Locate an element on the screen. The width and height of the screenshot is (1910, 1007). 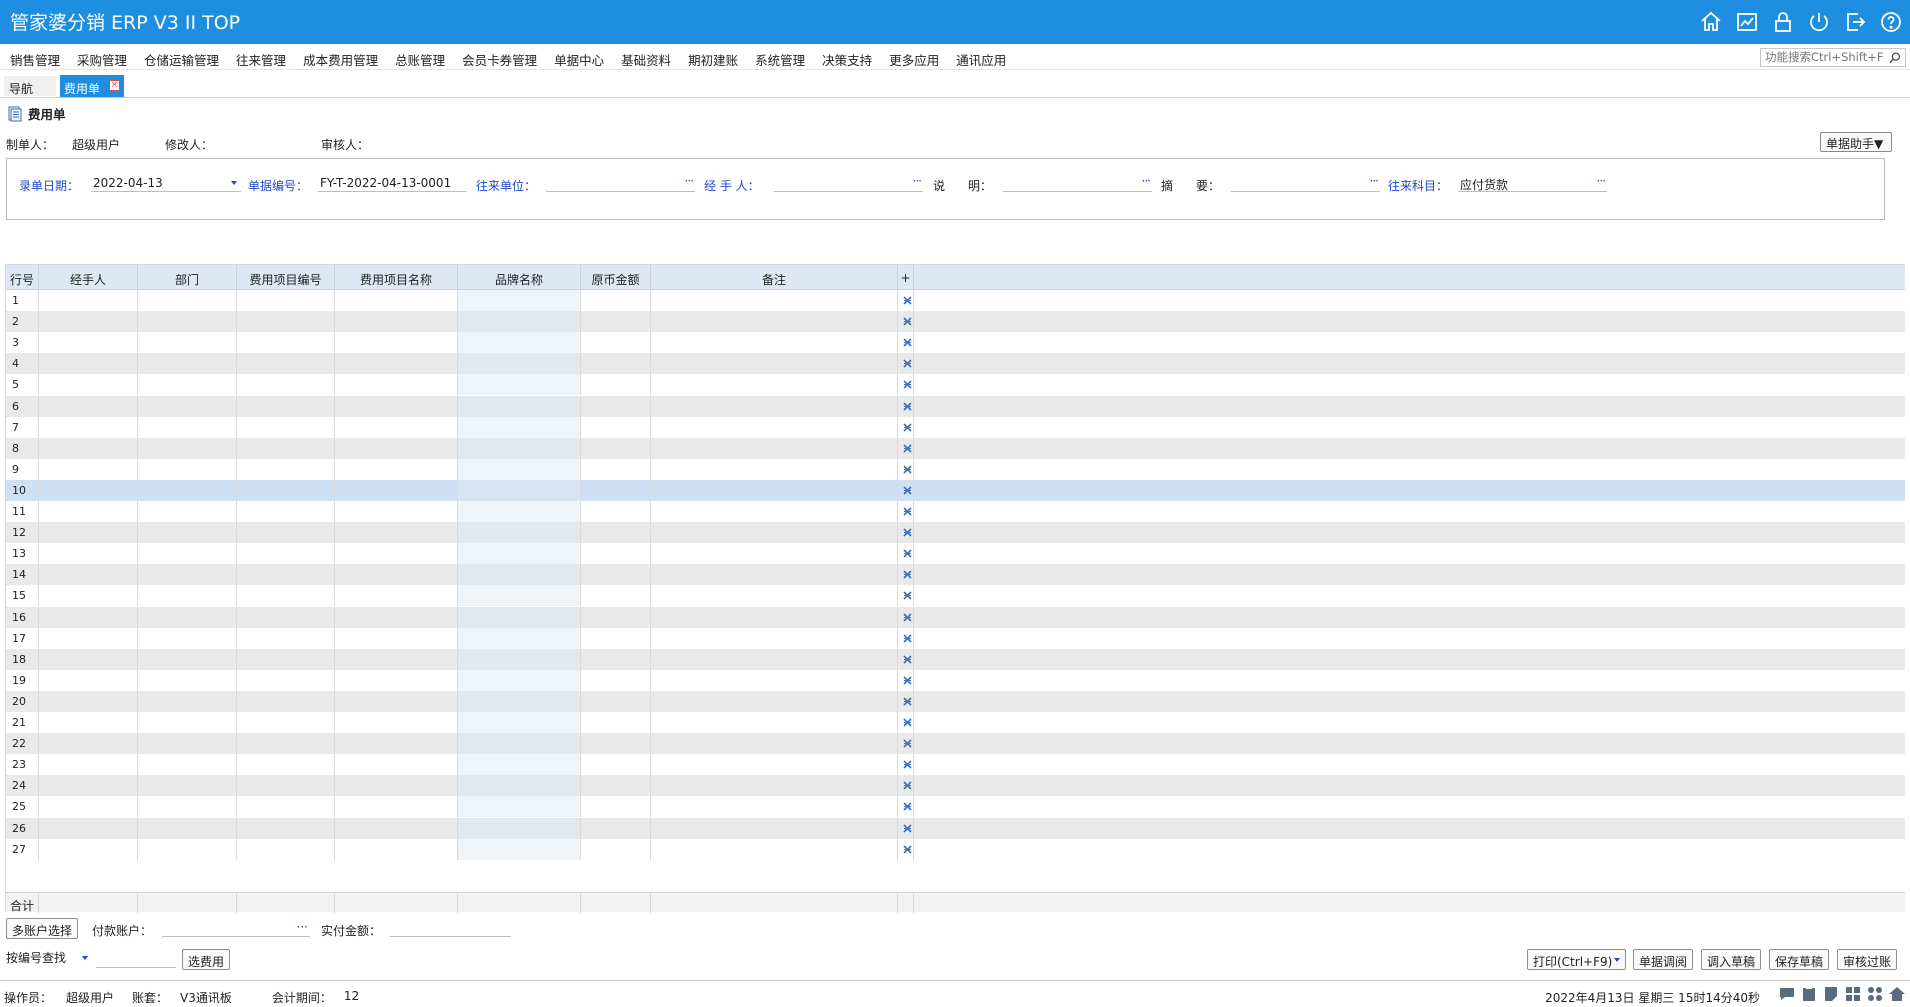
table-row: 11 is located at coordinates (955, 511).